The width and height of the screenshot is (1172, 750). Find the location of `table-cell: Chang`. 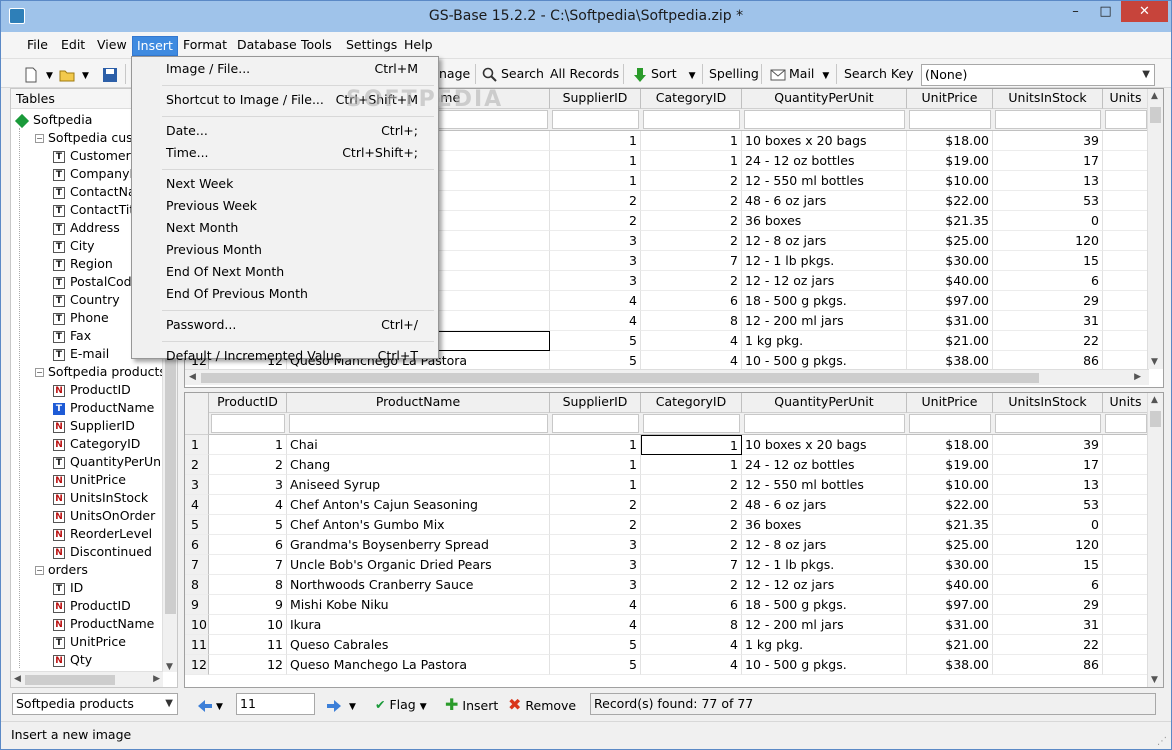

table-cell: Chang is located at coordinates (418, 465).